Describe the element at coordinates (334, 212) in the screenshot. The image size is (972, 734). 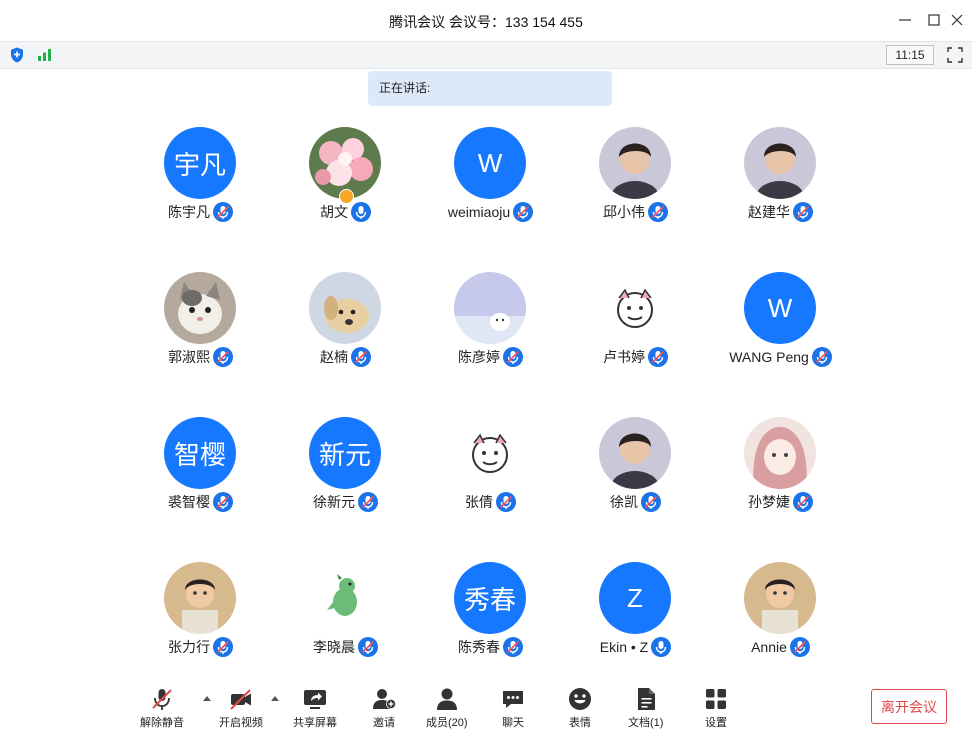
I see `participant-name: 胡文` at that location.